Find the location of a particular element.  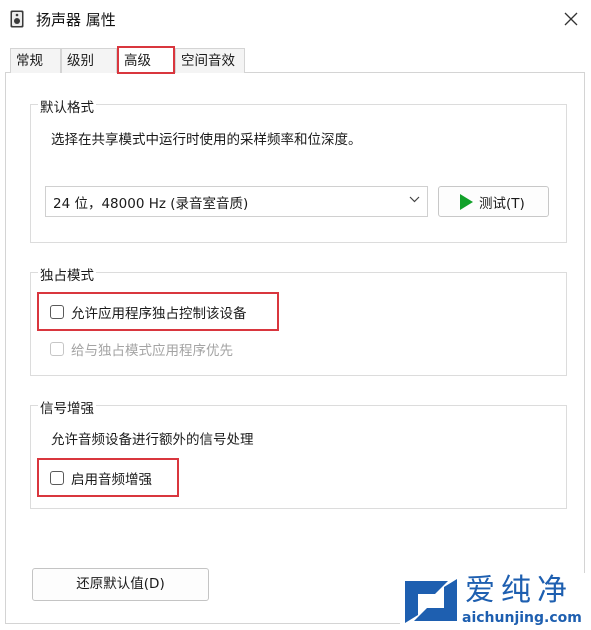

close-button is located at coordinates (571, 19).